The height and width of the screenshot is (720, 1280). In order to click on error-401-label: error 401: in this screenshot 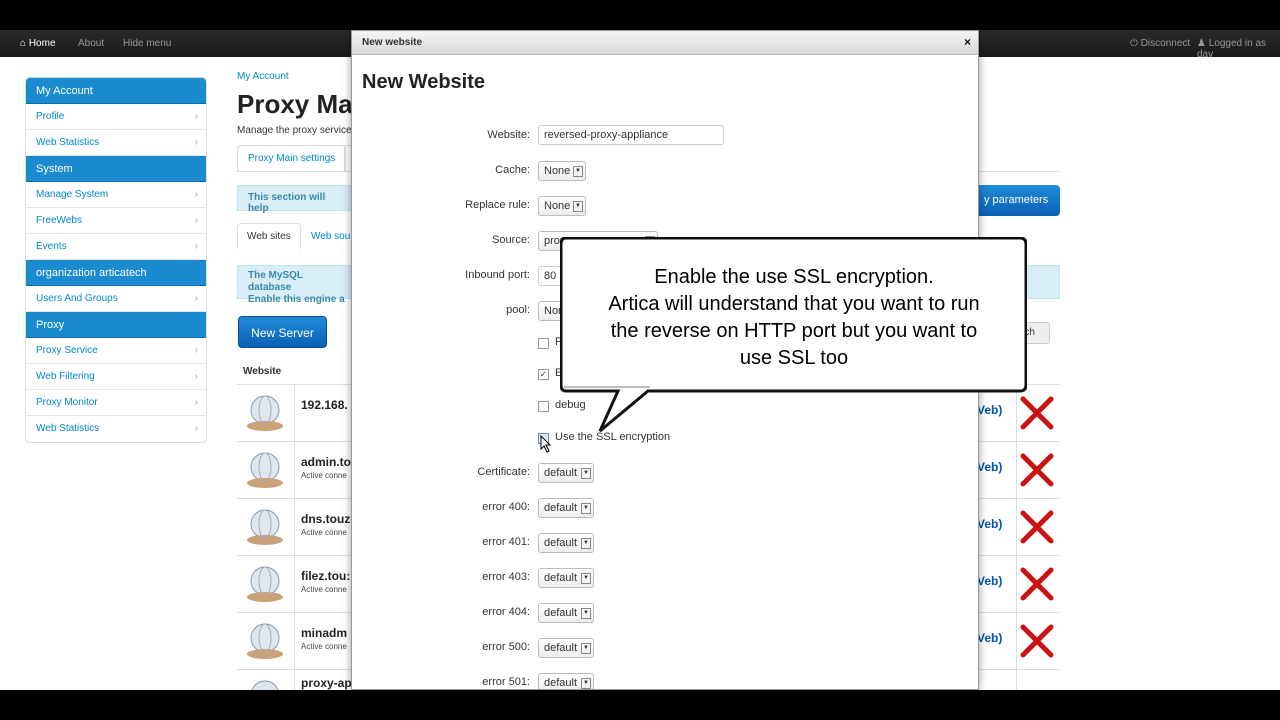, I will do `click(506, 542)`.